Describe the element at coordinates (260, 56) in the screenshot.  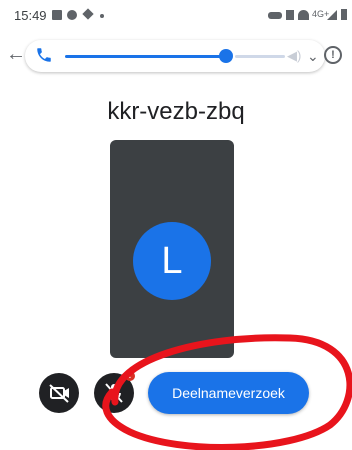
I see `volume-track-empty` at that location.